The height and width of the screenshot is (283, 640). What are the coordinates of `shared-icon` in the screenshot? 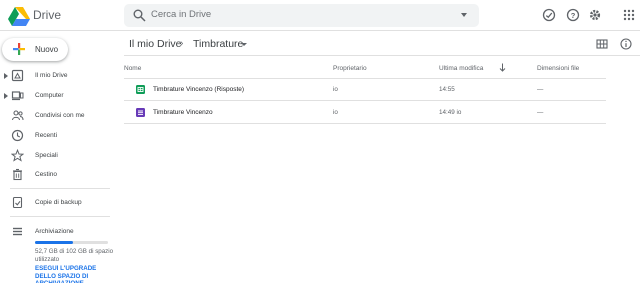 It's located at (17, 115).